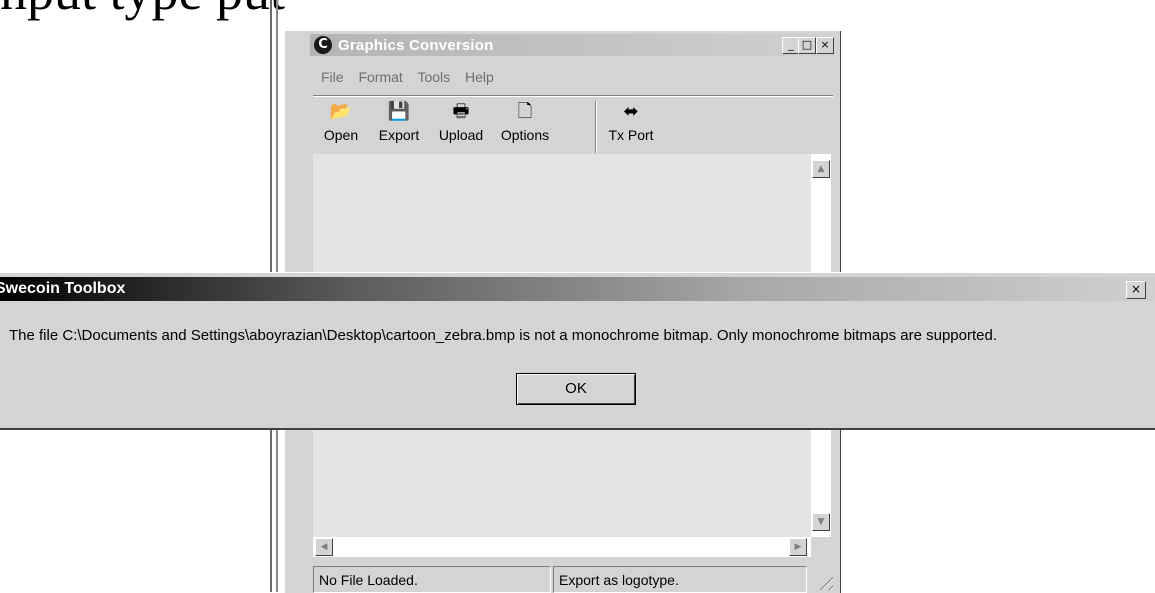 The height and width of the screenshot is (593, 1155). I want to click on export-label: Export, so click(399, 135).